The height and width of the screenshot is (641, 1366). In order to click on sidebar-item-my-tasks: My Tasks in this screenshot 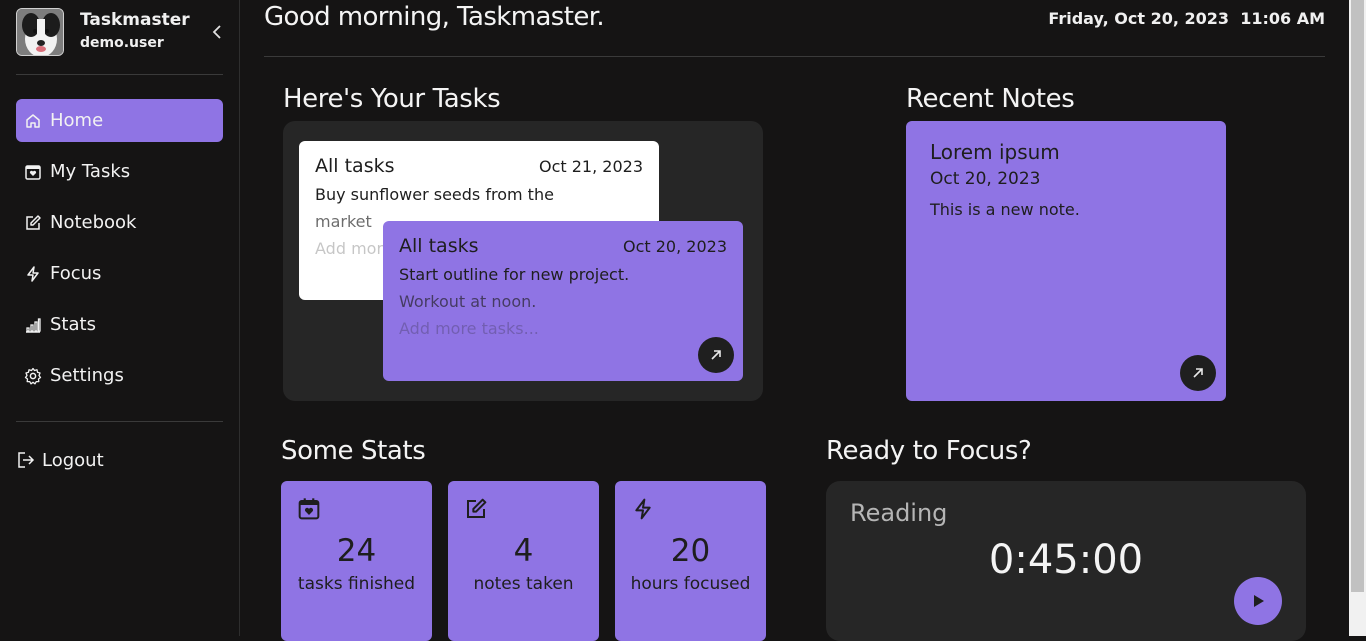, I will do `click(119, 171)`.